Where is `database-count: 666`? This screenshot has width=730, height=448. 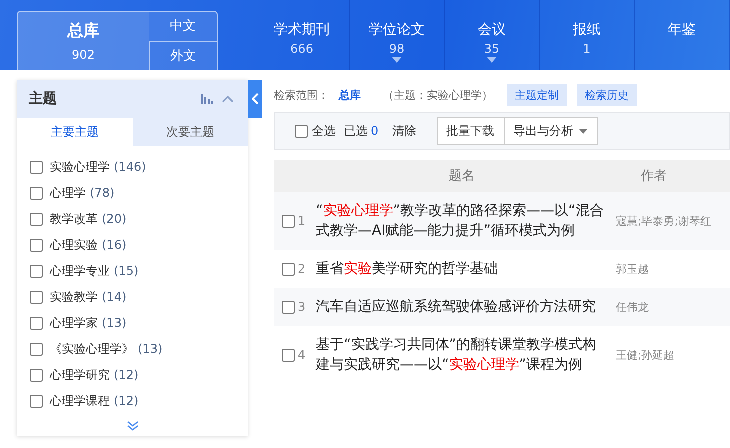 database-count: 666 is located at coordinates (302, 49).